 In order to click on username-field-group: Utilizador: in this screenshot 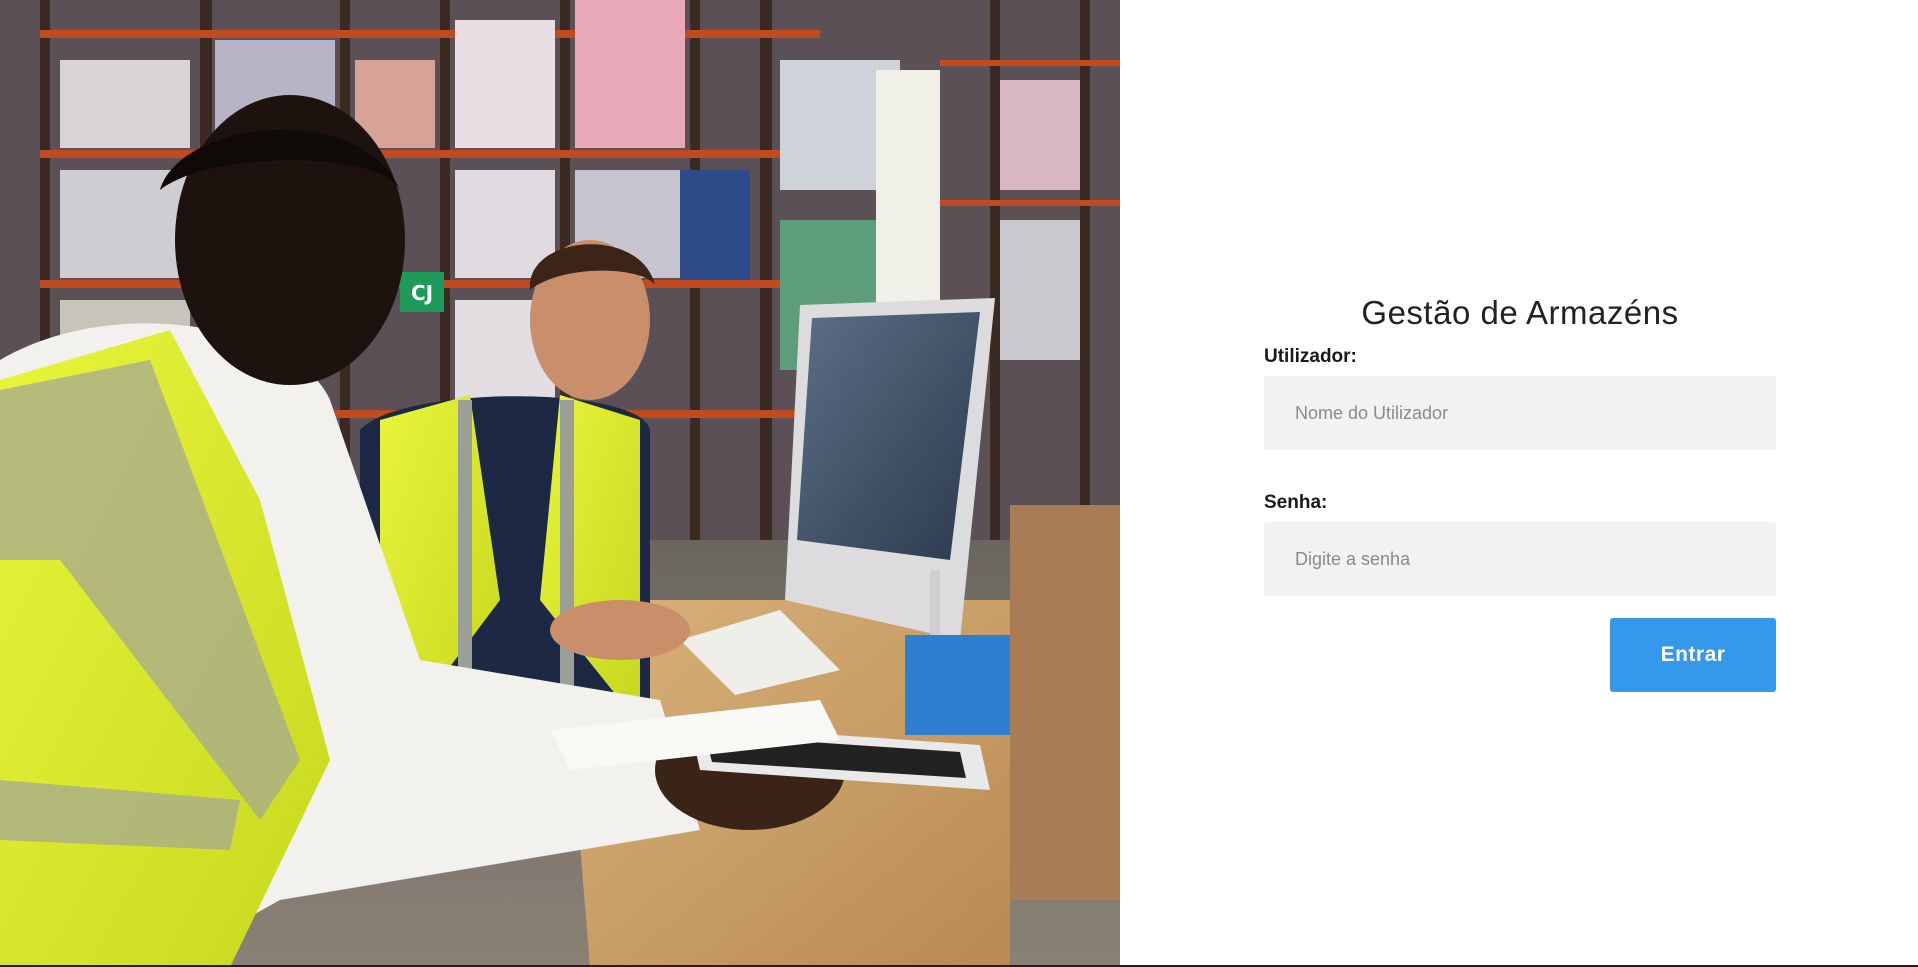, I will do `click(1520, 398)`.